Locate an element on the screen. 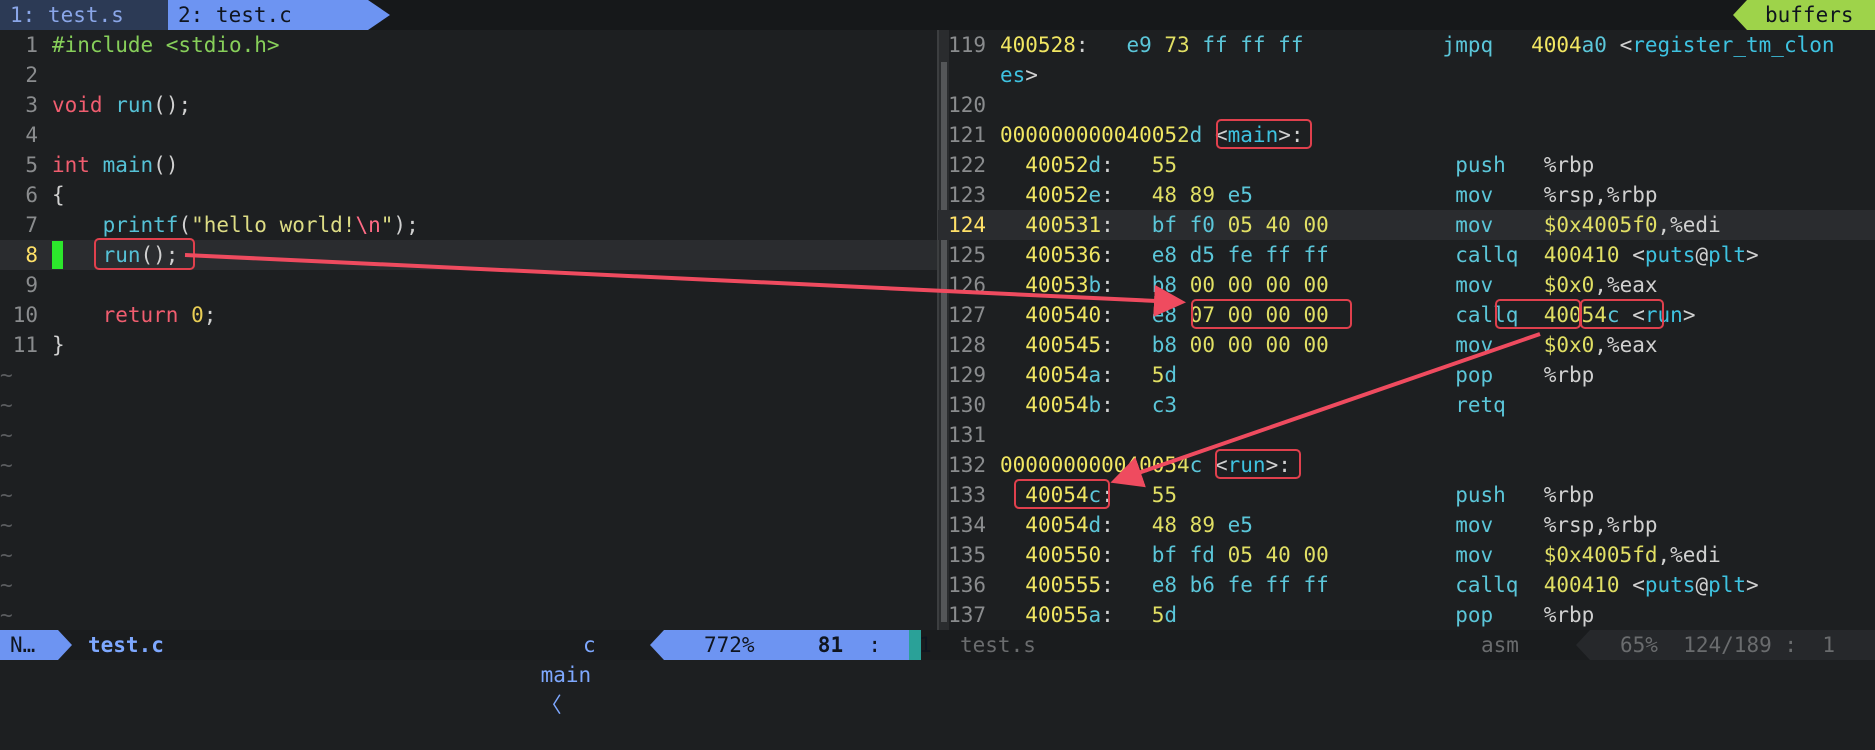 Image resolution: width=1875 pixels, height=750 pixels. source-line: 4 is located at coordinates (469, 135).